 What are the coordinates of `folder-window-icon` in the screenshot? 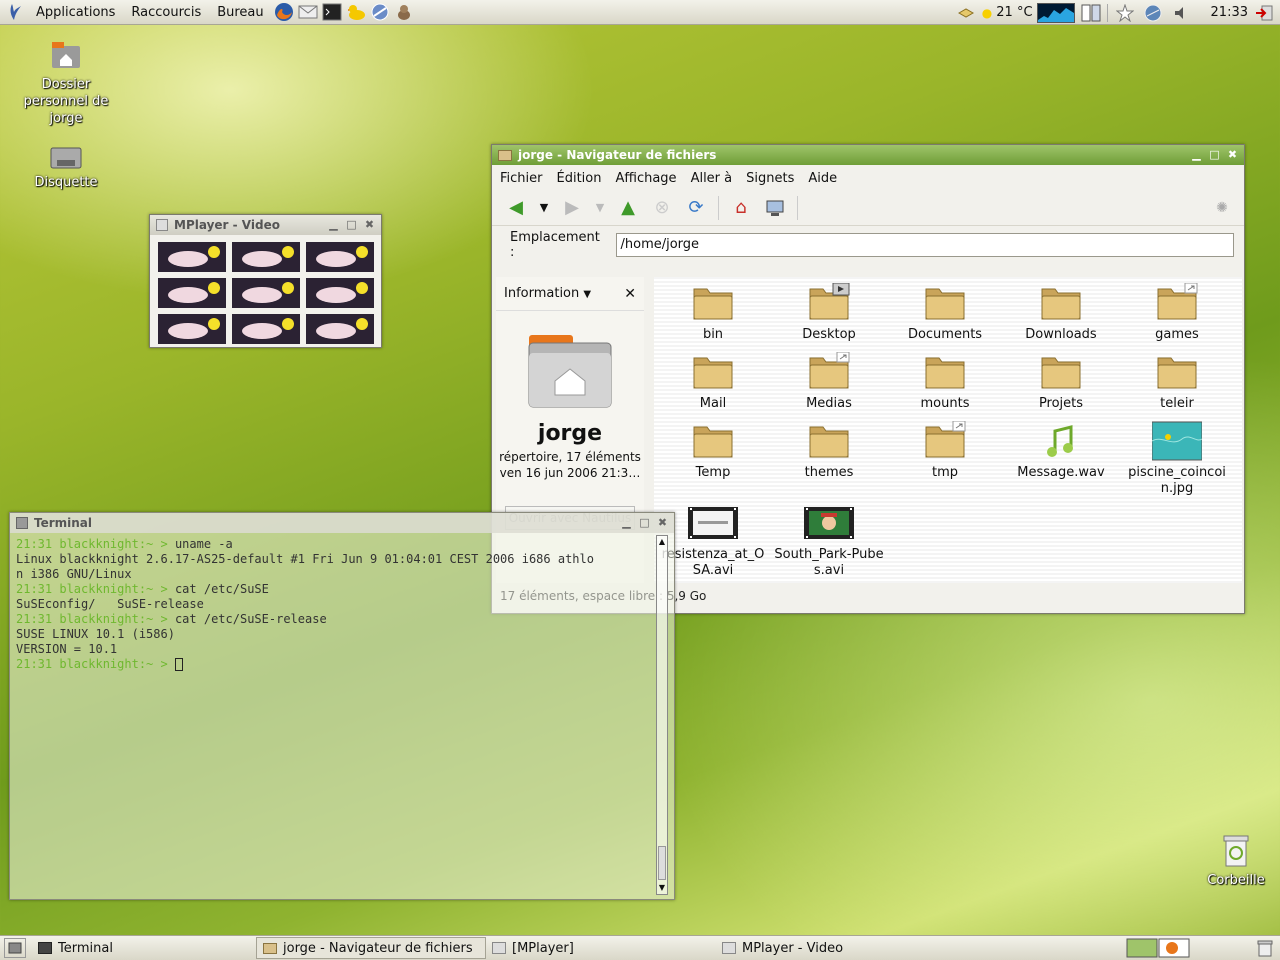 It's located at (505, 155).